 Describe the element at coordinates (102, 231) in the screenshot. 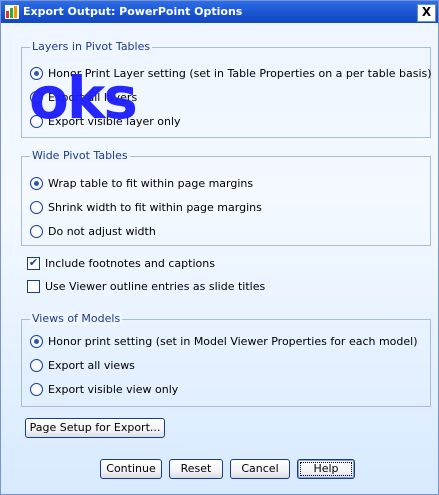

I see `radio-label: Do not adjust width` at that location.